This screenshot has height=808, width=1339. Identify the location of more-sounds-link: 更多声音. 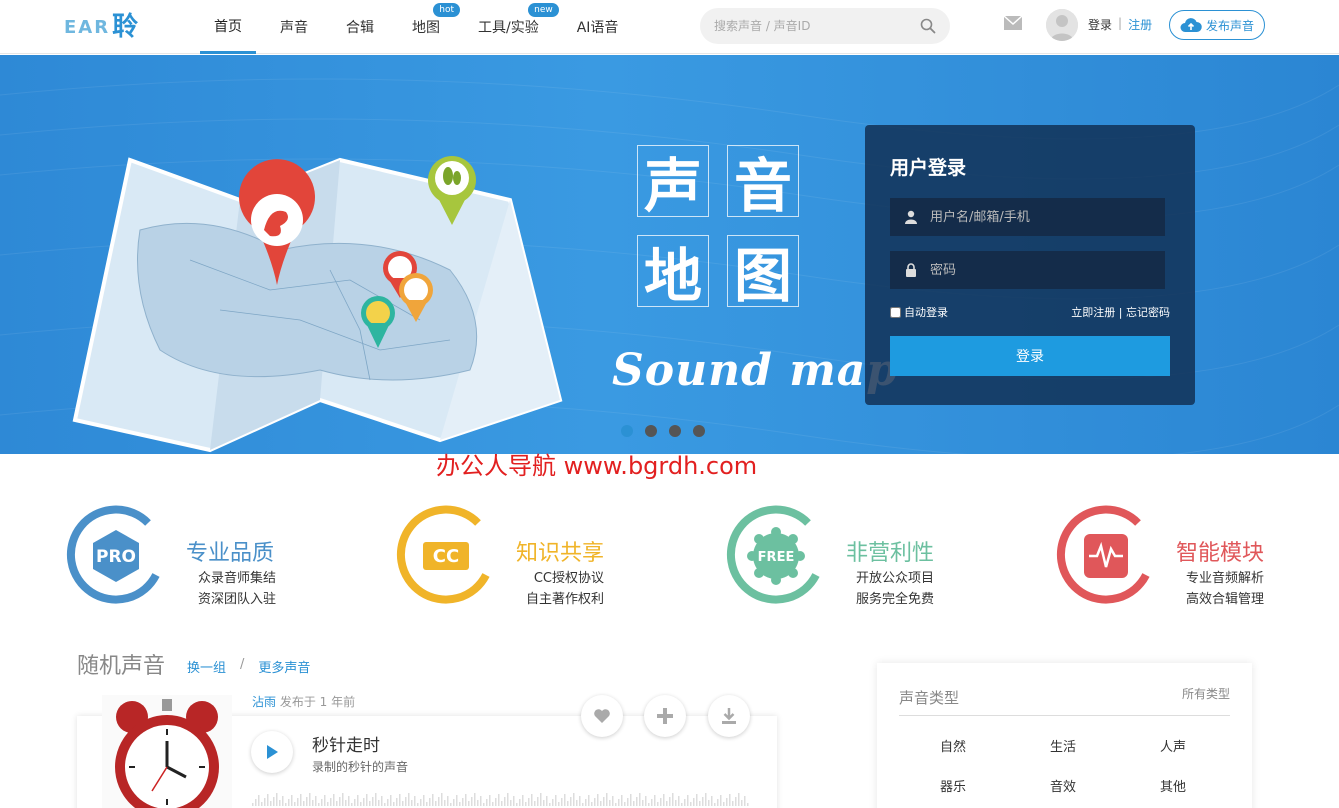
(284, 666).